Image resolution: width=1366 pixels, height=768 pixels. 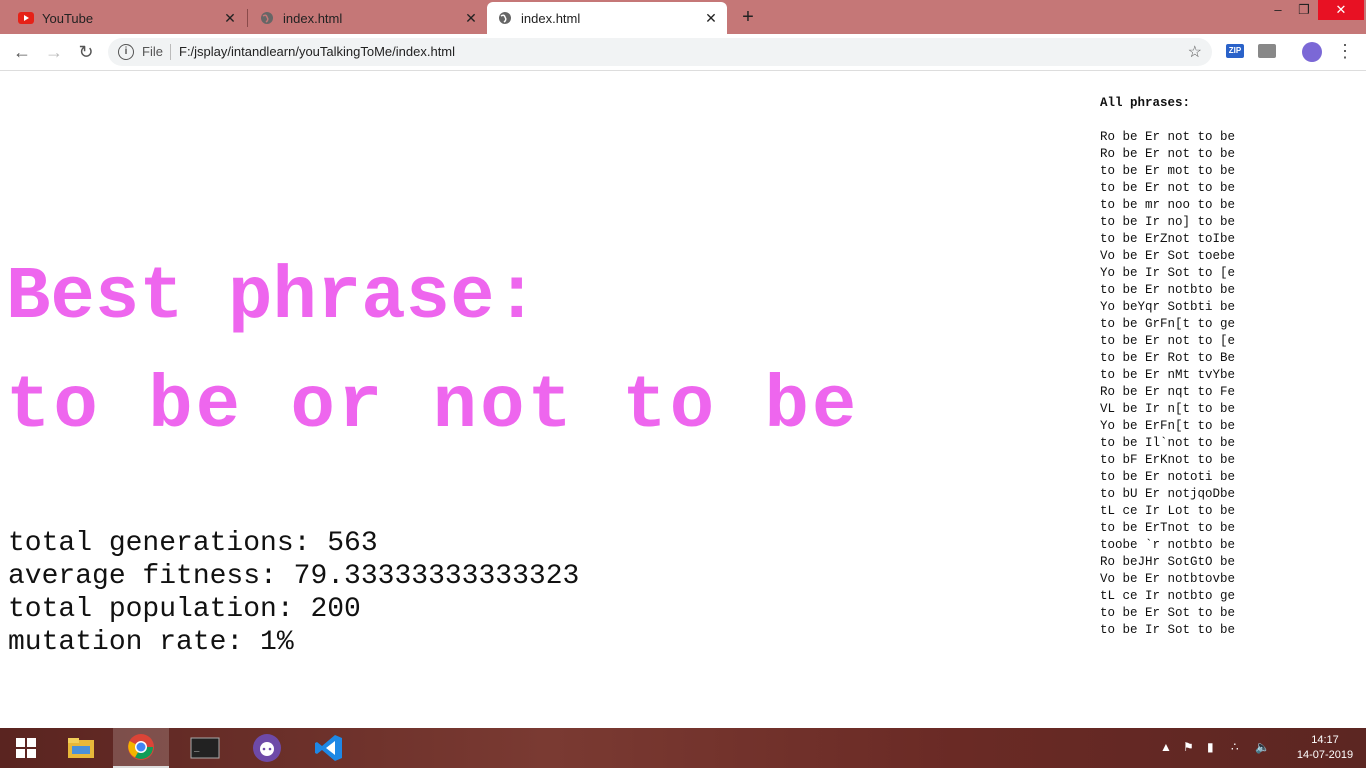 I want to click on close-window-button: ✕, so click(x=1341, y=10).